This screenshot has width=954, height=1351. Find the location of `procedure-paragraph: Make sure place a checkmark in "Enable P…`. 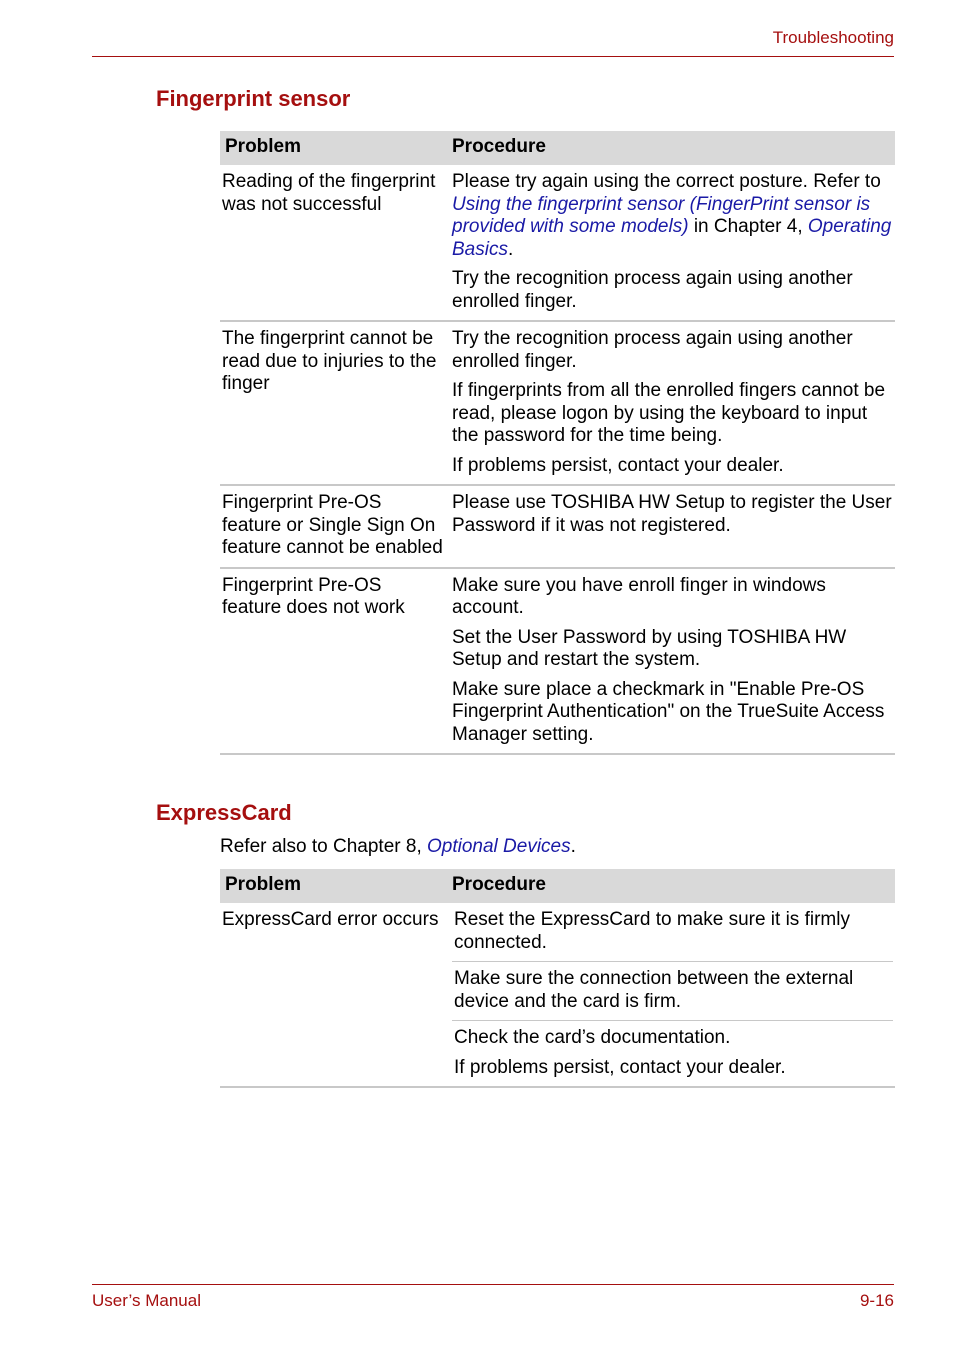

procedure-paragraph: Make sure place a checkmark in "Enable P… is located at coordinates (668, 711).